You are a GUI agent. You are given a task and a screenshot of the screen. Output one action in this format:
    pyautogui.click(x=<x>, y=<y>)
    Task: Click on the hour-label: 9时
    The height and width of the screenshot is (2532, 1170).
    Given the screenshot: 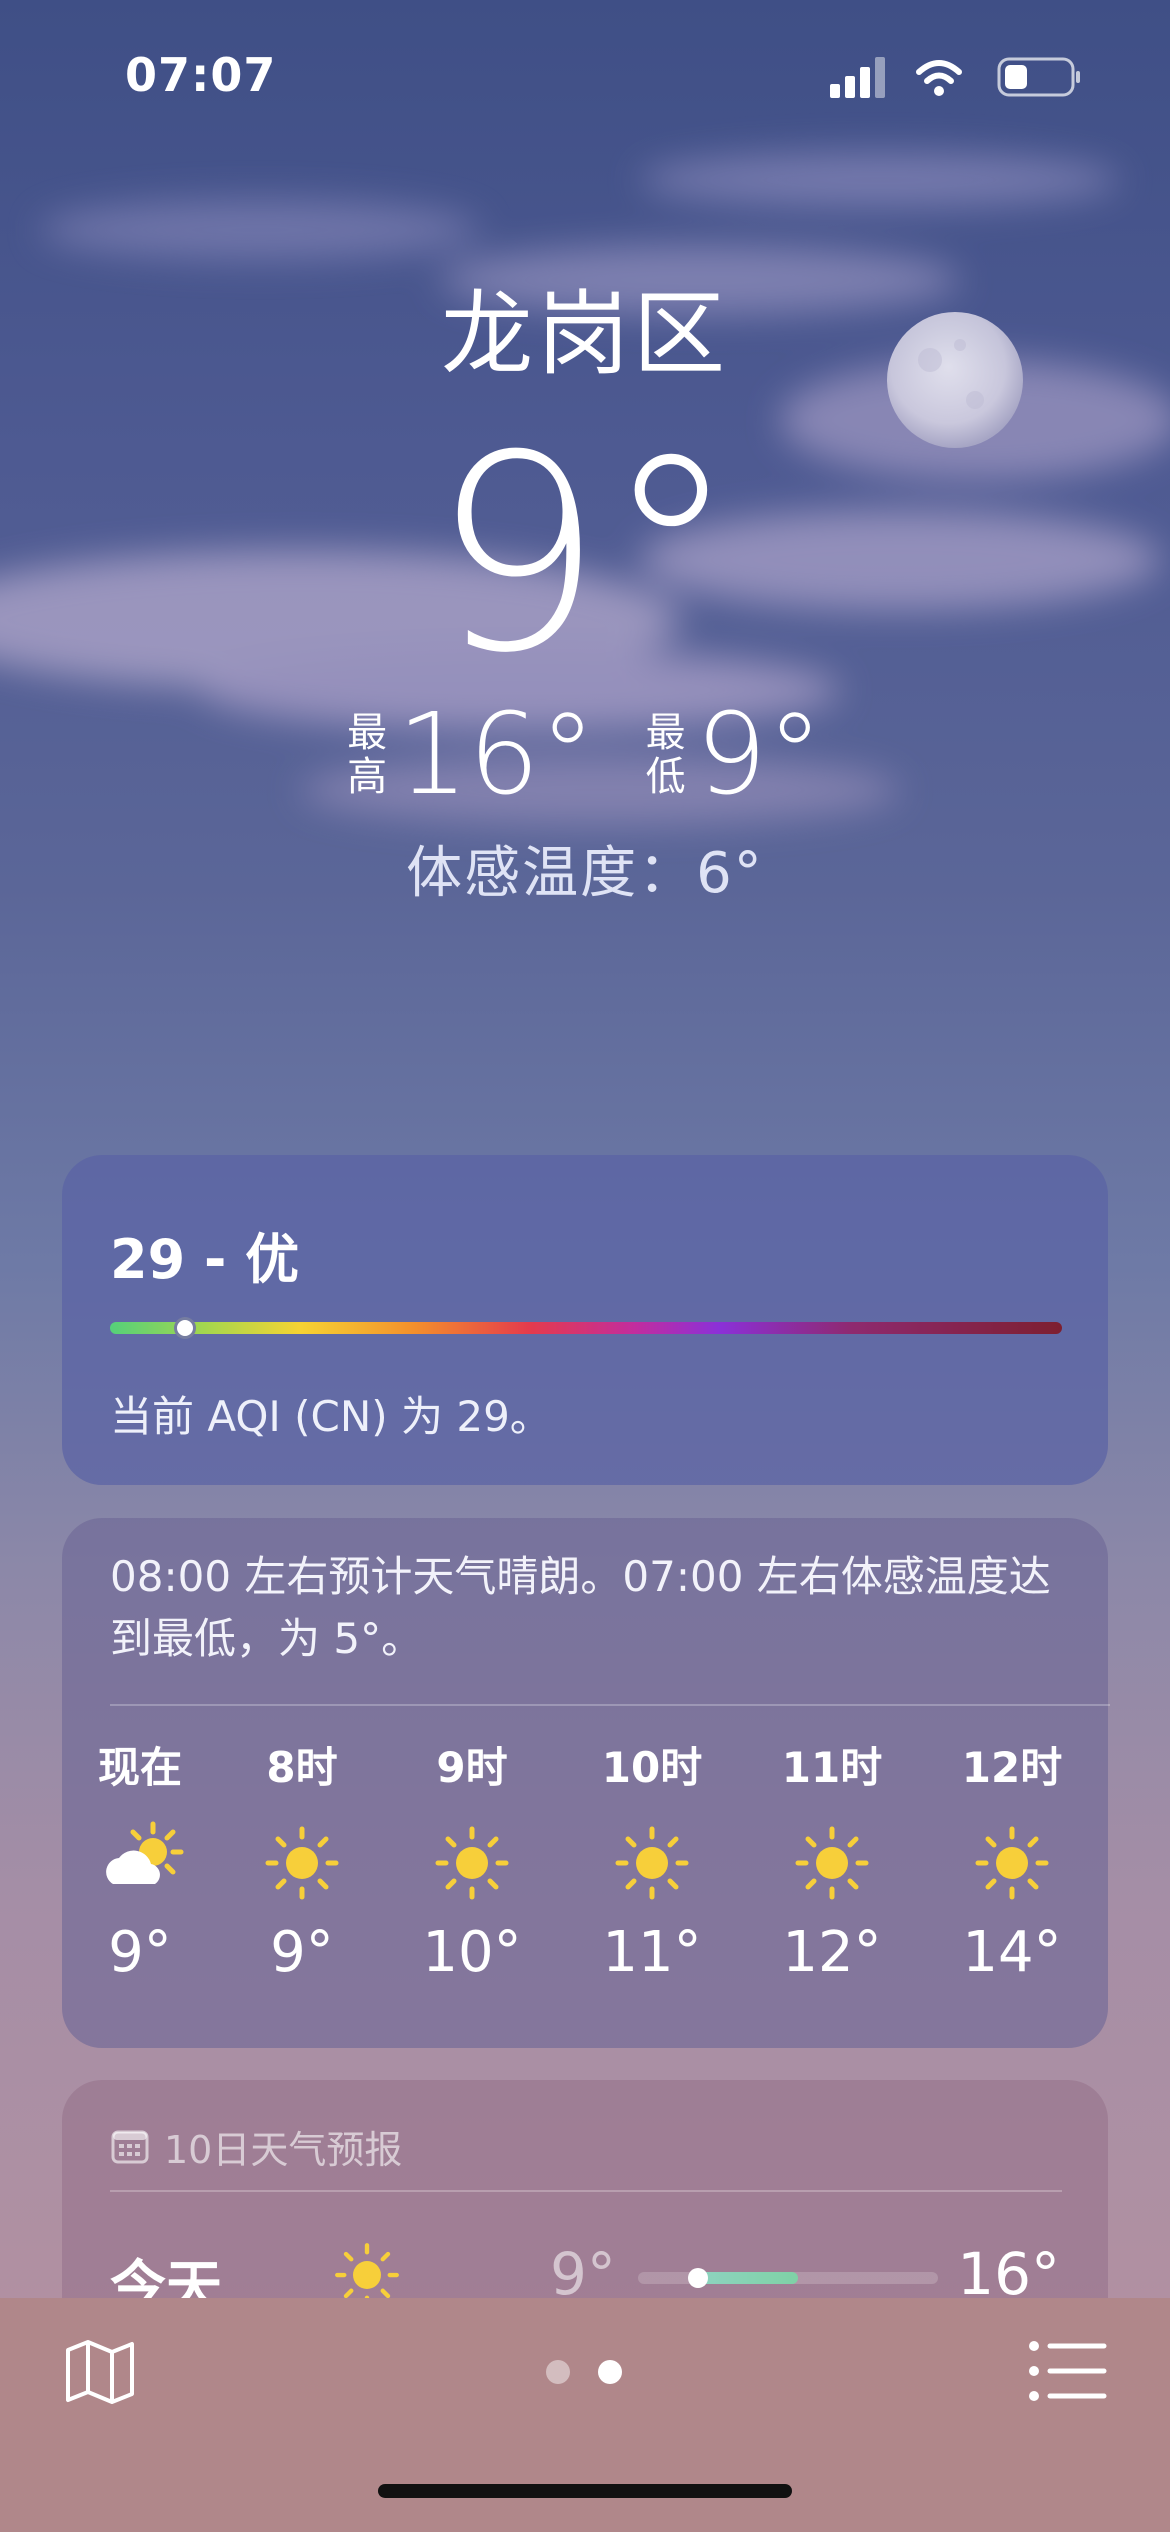 What is the action you would take?
    pyautogui.click(x=472, y=1767)
    